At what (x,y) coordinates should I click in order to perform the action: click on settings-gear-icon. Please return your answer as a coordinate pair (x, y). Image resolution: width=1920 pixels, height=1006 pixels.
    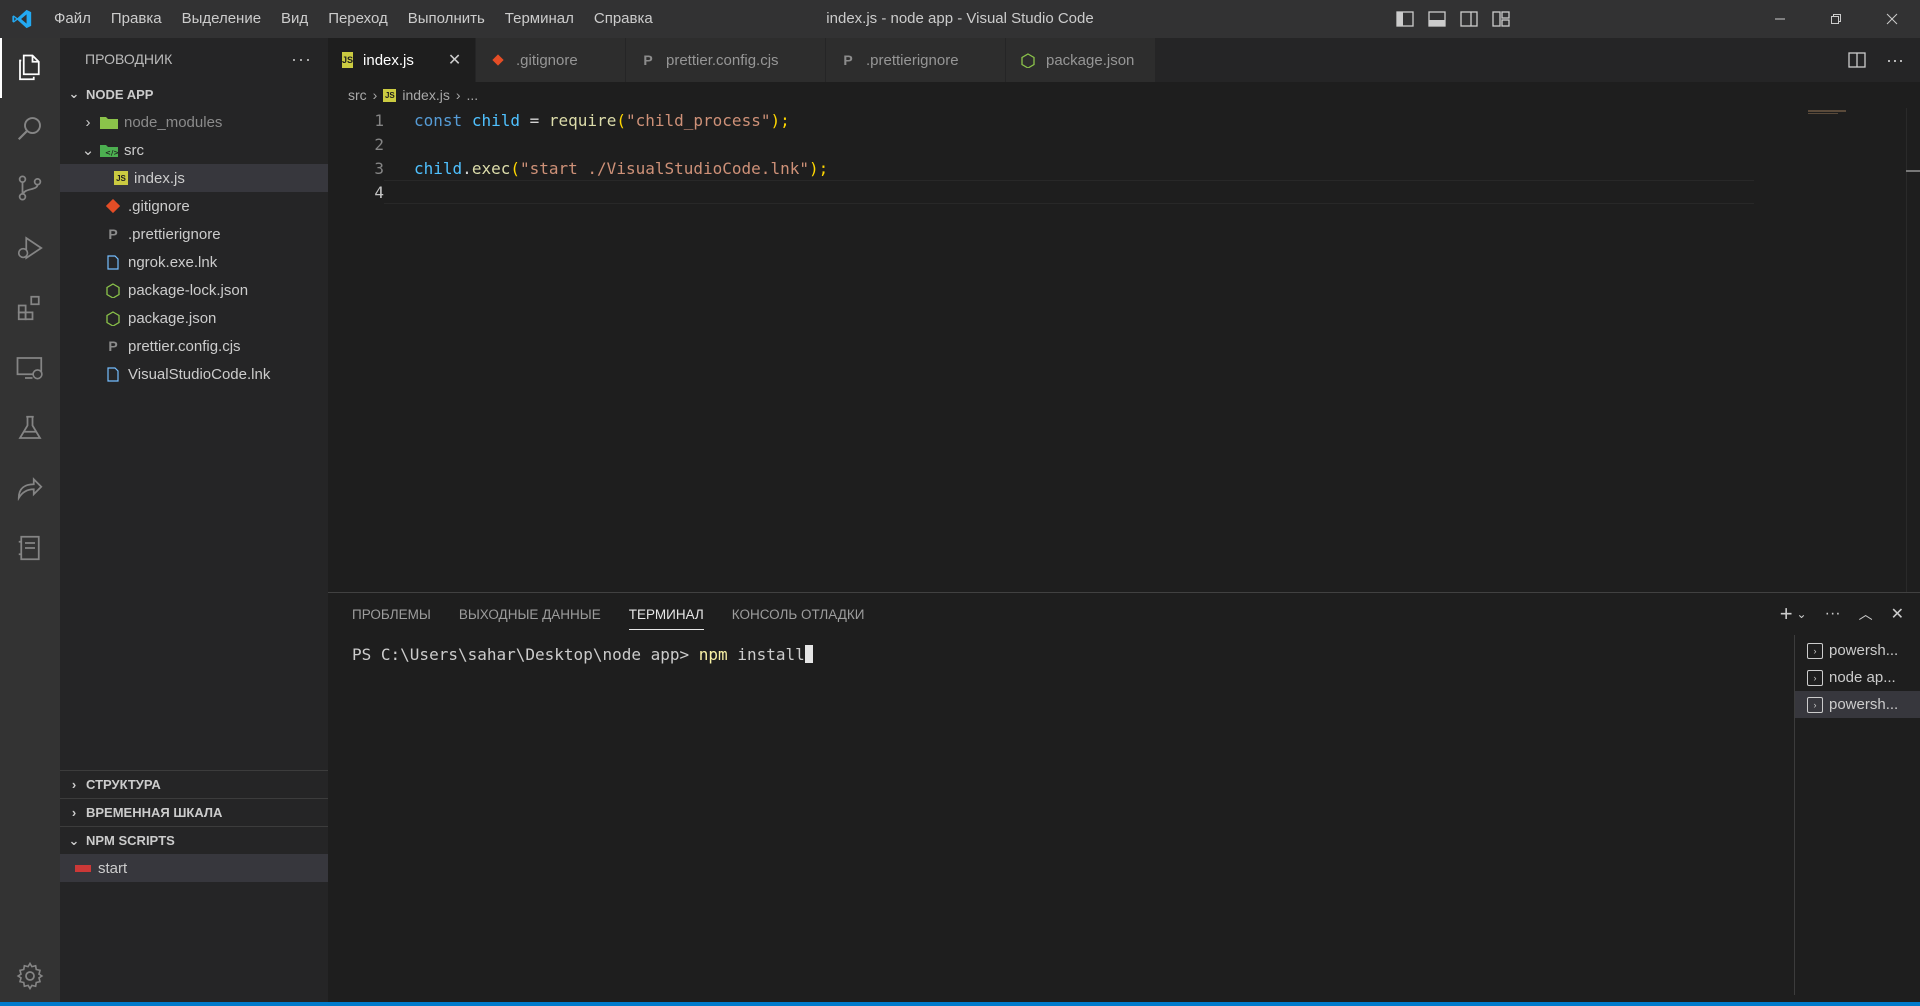
    Looking at the image, I should click on (30, 976).